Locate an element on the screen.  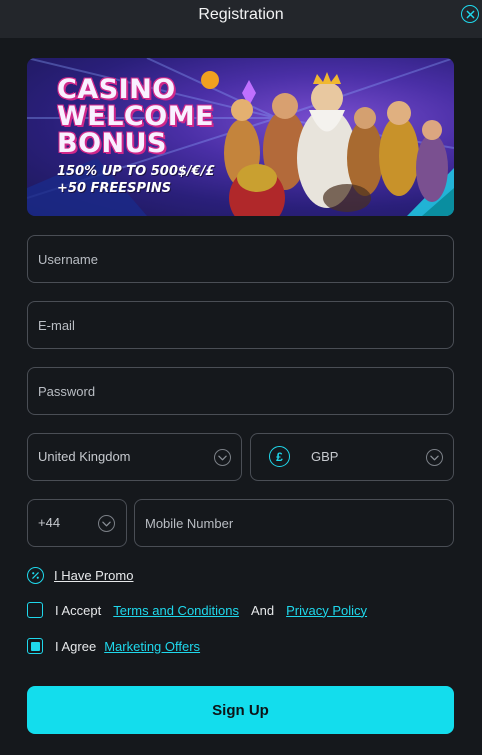
marketing-row: I Agree Marketing Offers is located at coordinates (113, 646).